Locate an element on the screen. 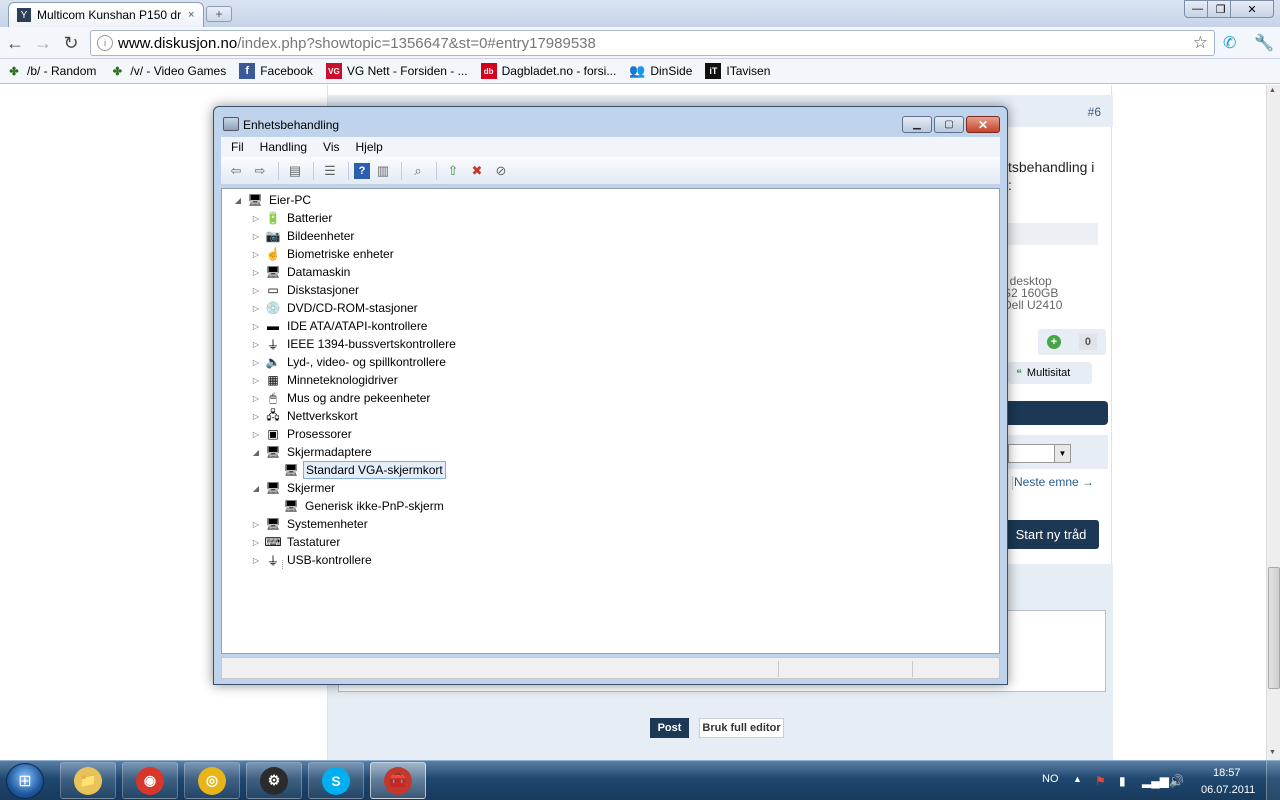 The image size is (1280, 800). tree-category: ▷ ▬ IDE ATA/ATAPI-kontrollere is located at coordinates (339, 326).